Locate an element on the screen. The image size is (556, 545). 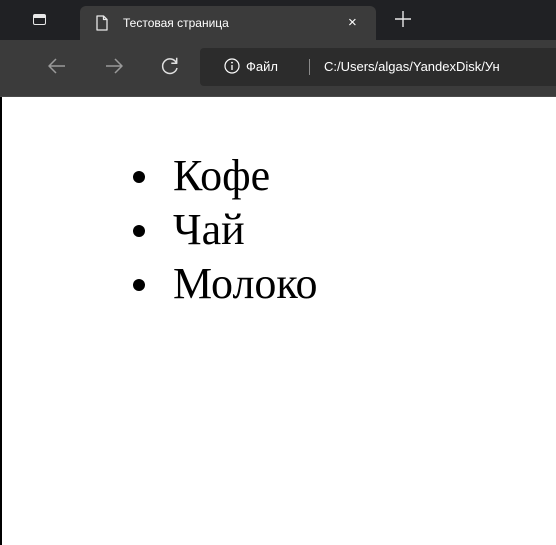
tab-active: Тестовая страница × is located at coordinates (228, 23).